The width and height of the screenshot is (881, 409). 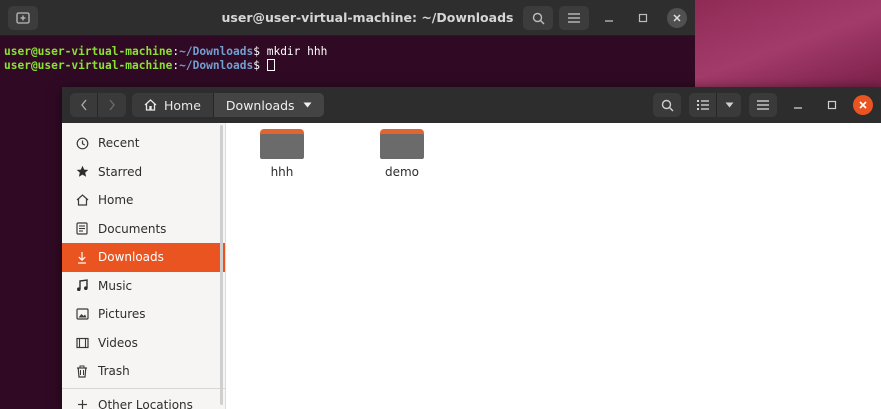 What do you see at coordinates (260, 105) in the screenshot?
I see `breadcrumb-current-label: Downloads` at bounding box center [260, 105].